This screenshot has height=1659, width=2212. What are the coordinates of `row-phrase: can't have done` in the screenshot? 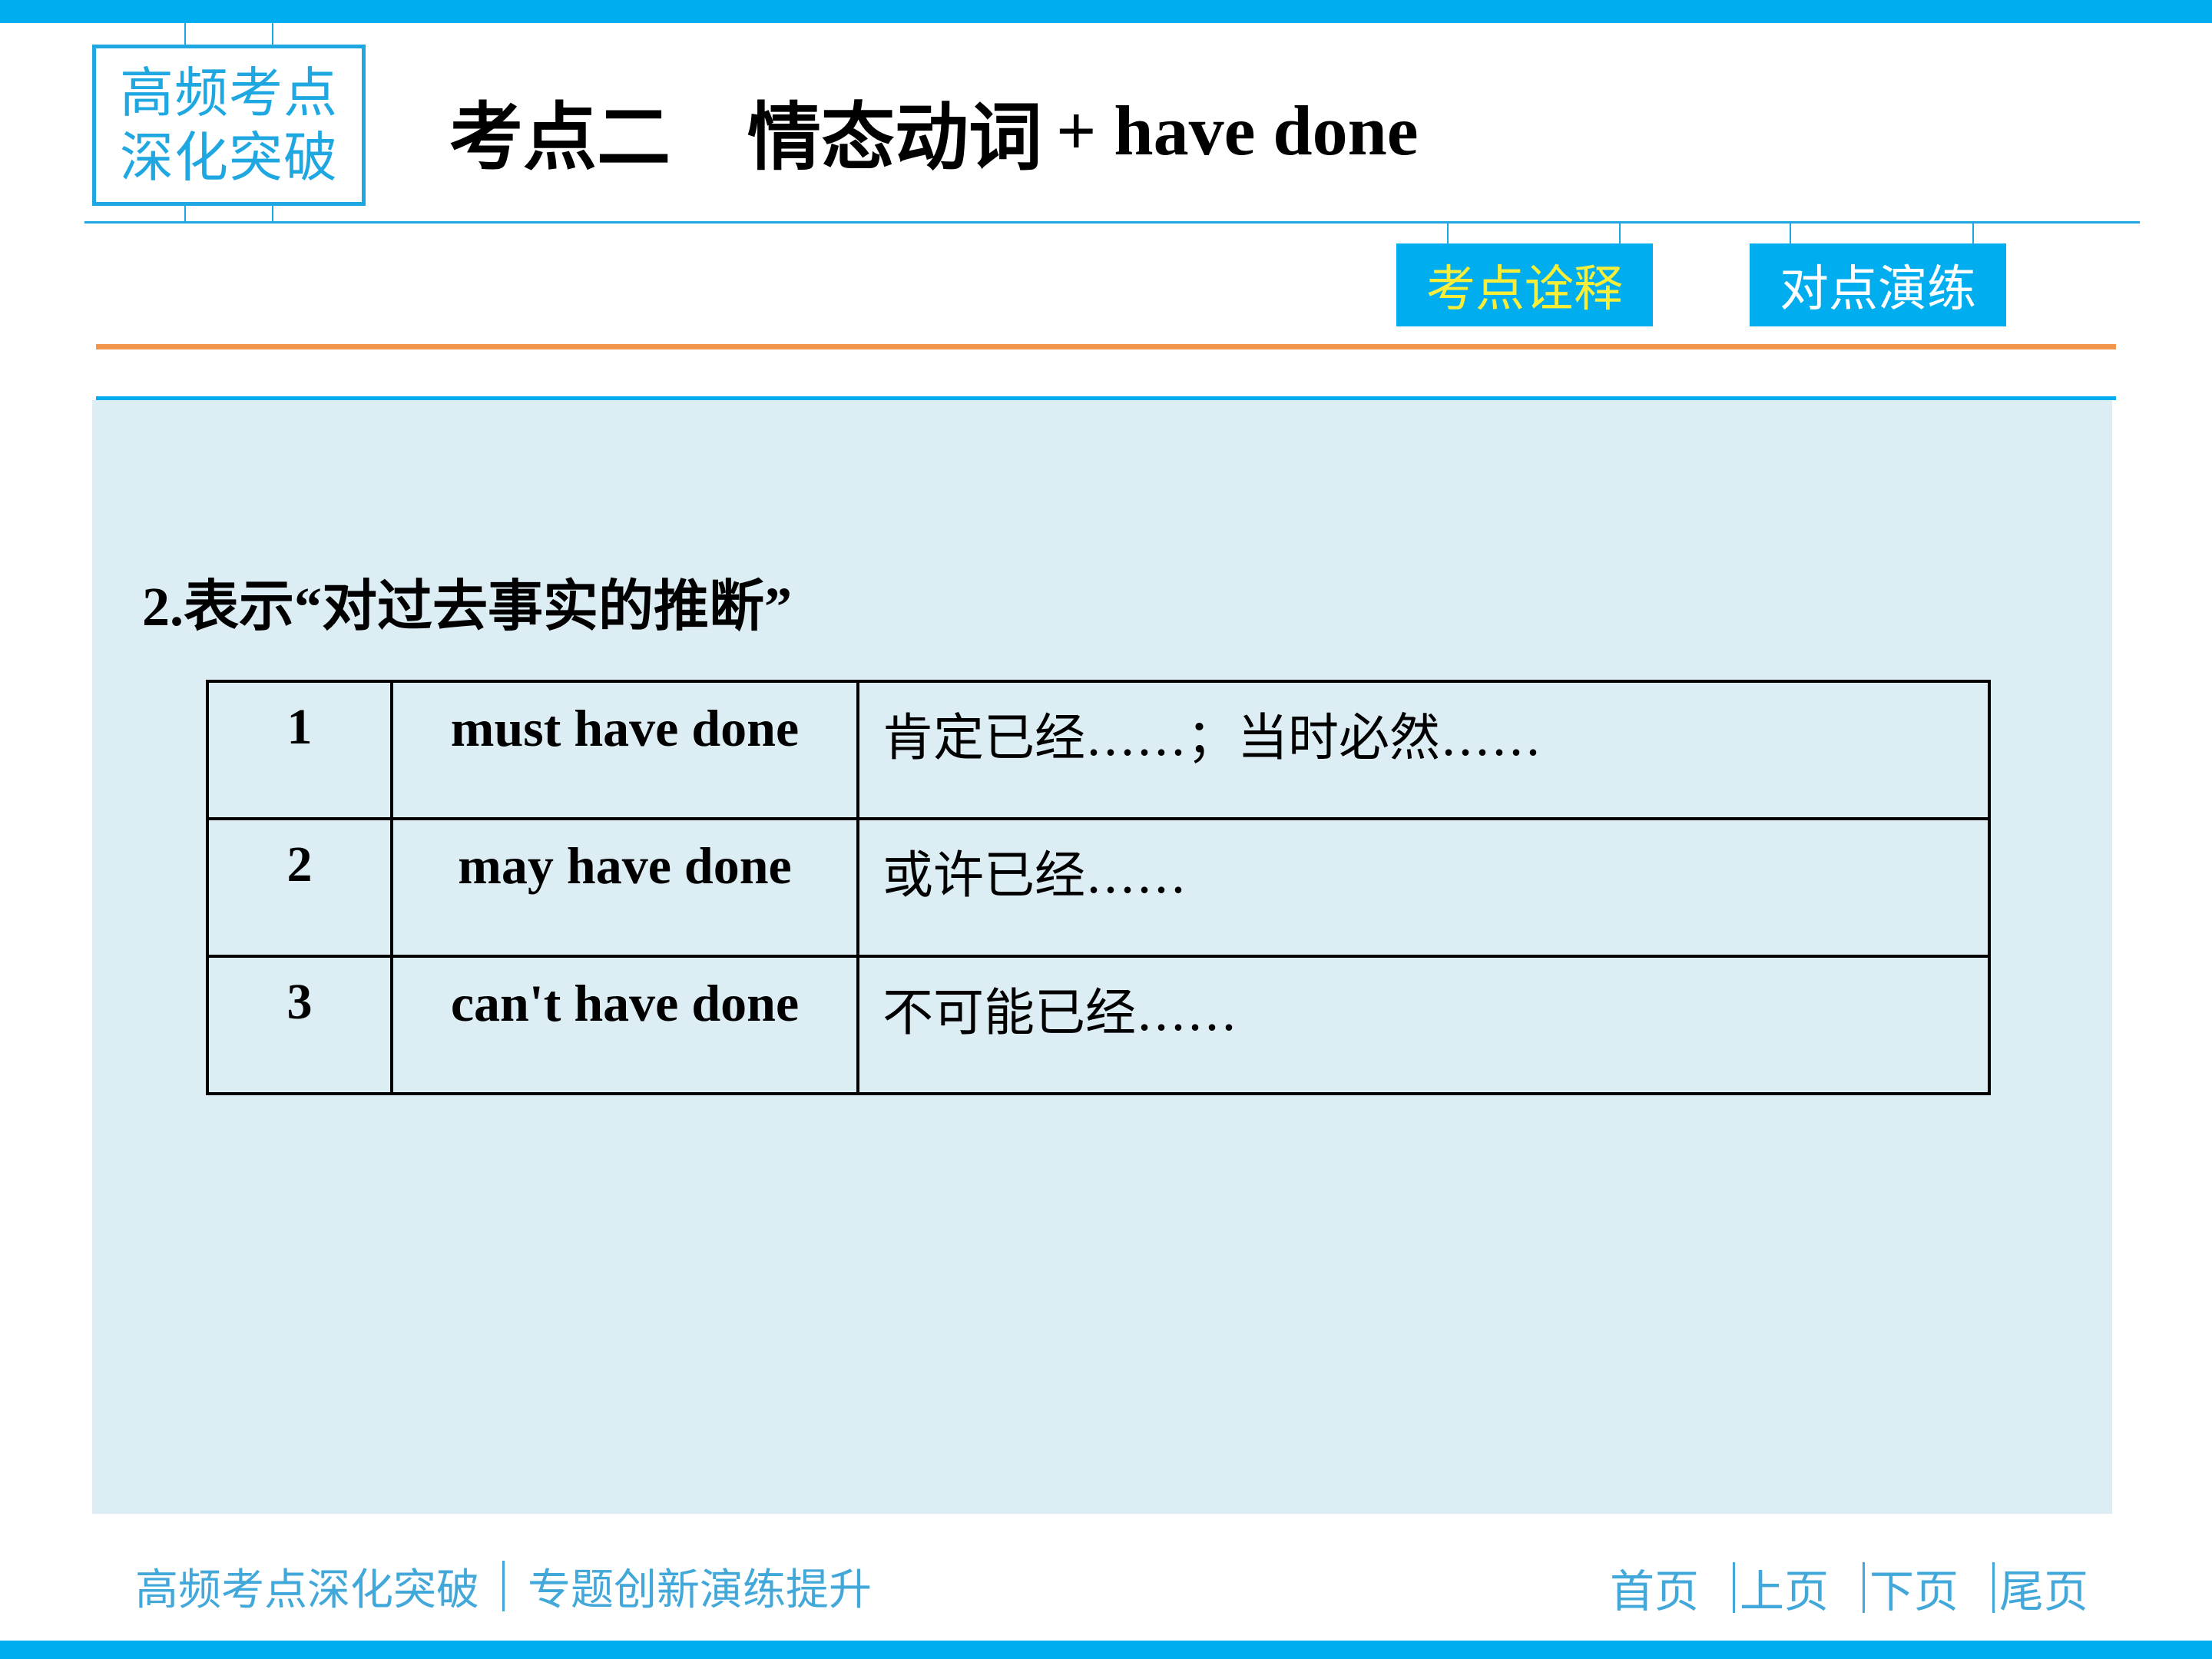 It's located at (625, 1025).